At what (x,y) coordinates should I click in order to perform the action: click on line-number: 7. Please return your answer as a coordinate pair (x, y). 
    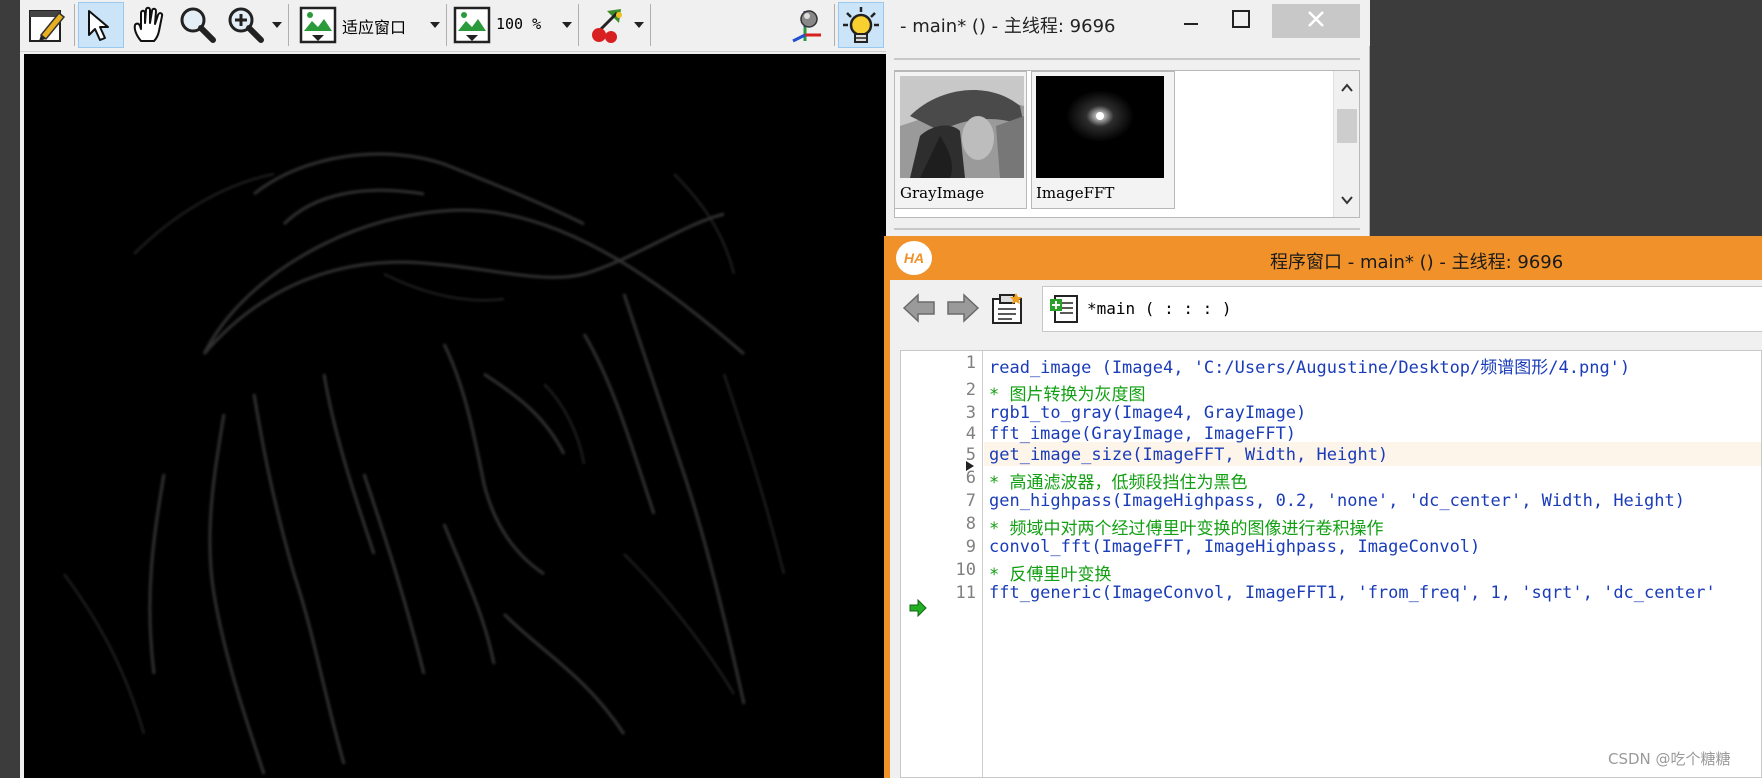
    Looking at the image, I should click on (970, 501).